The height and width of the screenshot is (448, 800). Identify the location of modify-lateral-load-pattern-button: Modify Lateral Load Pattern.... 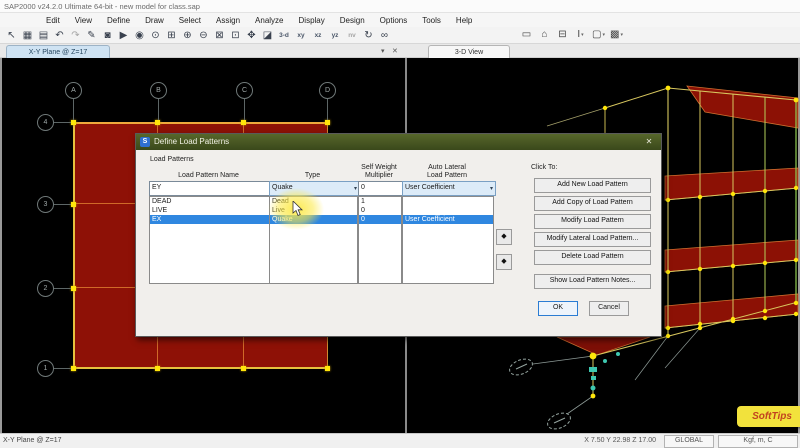
(592, 239).